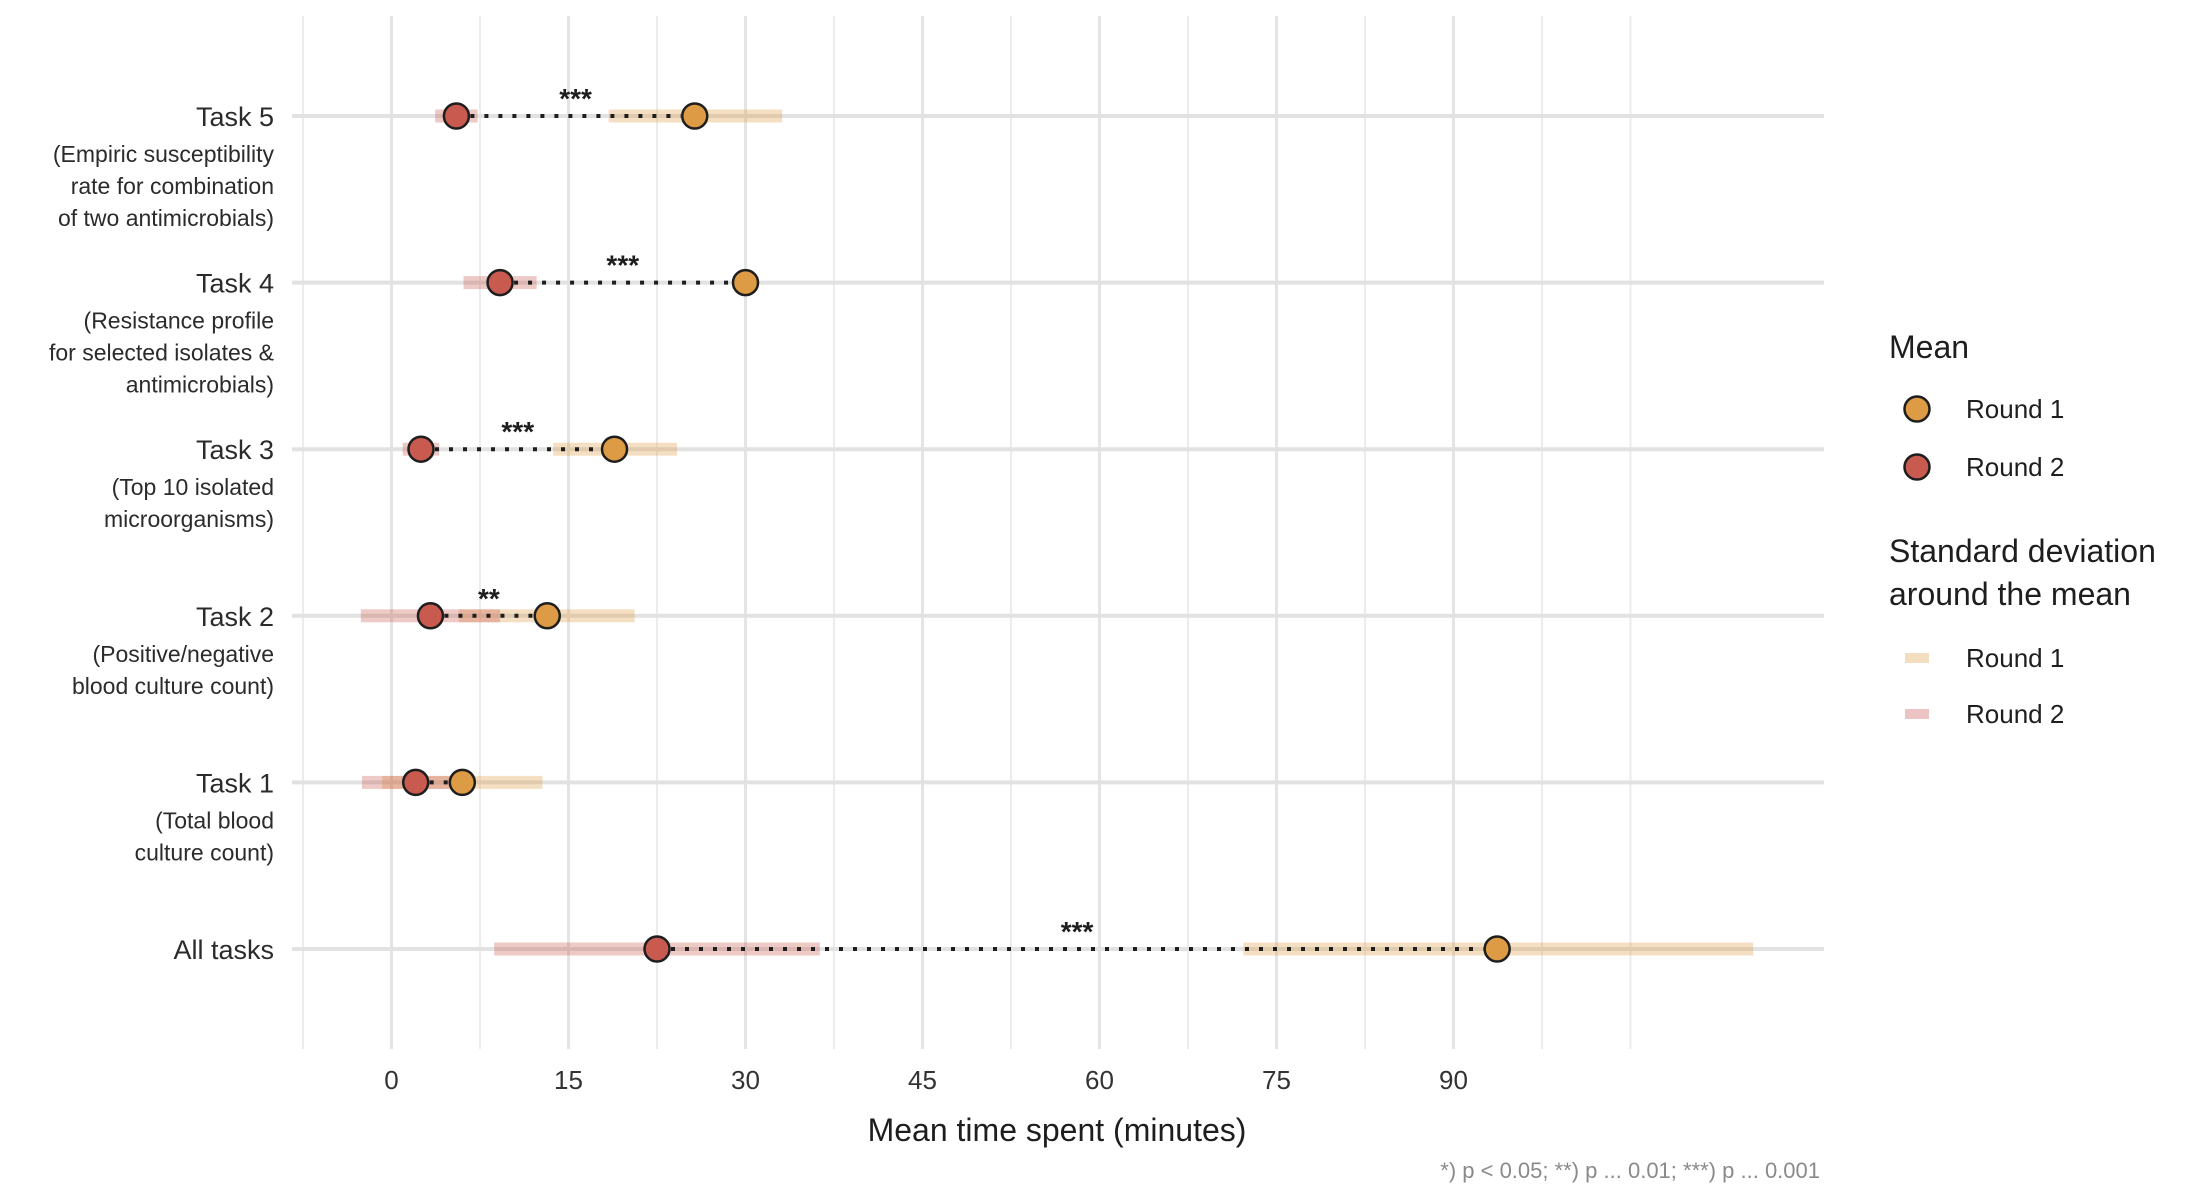 The image size is (2200, 1194). I want to click on y-category-sublabel: culture count), so click(204, 852).